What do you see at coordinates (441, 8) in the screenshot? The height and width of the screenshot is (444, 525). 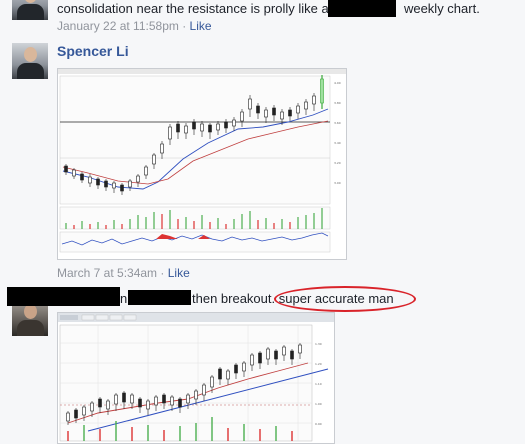 I see `comment-1-text-after: weekly chart.` at bounding box center [441, 8].